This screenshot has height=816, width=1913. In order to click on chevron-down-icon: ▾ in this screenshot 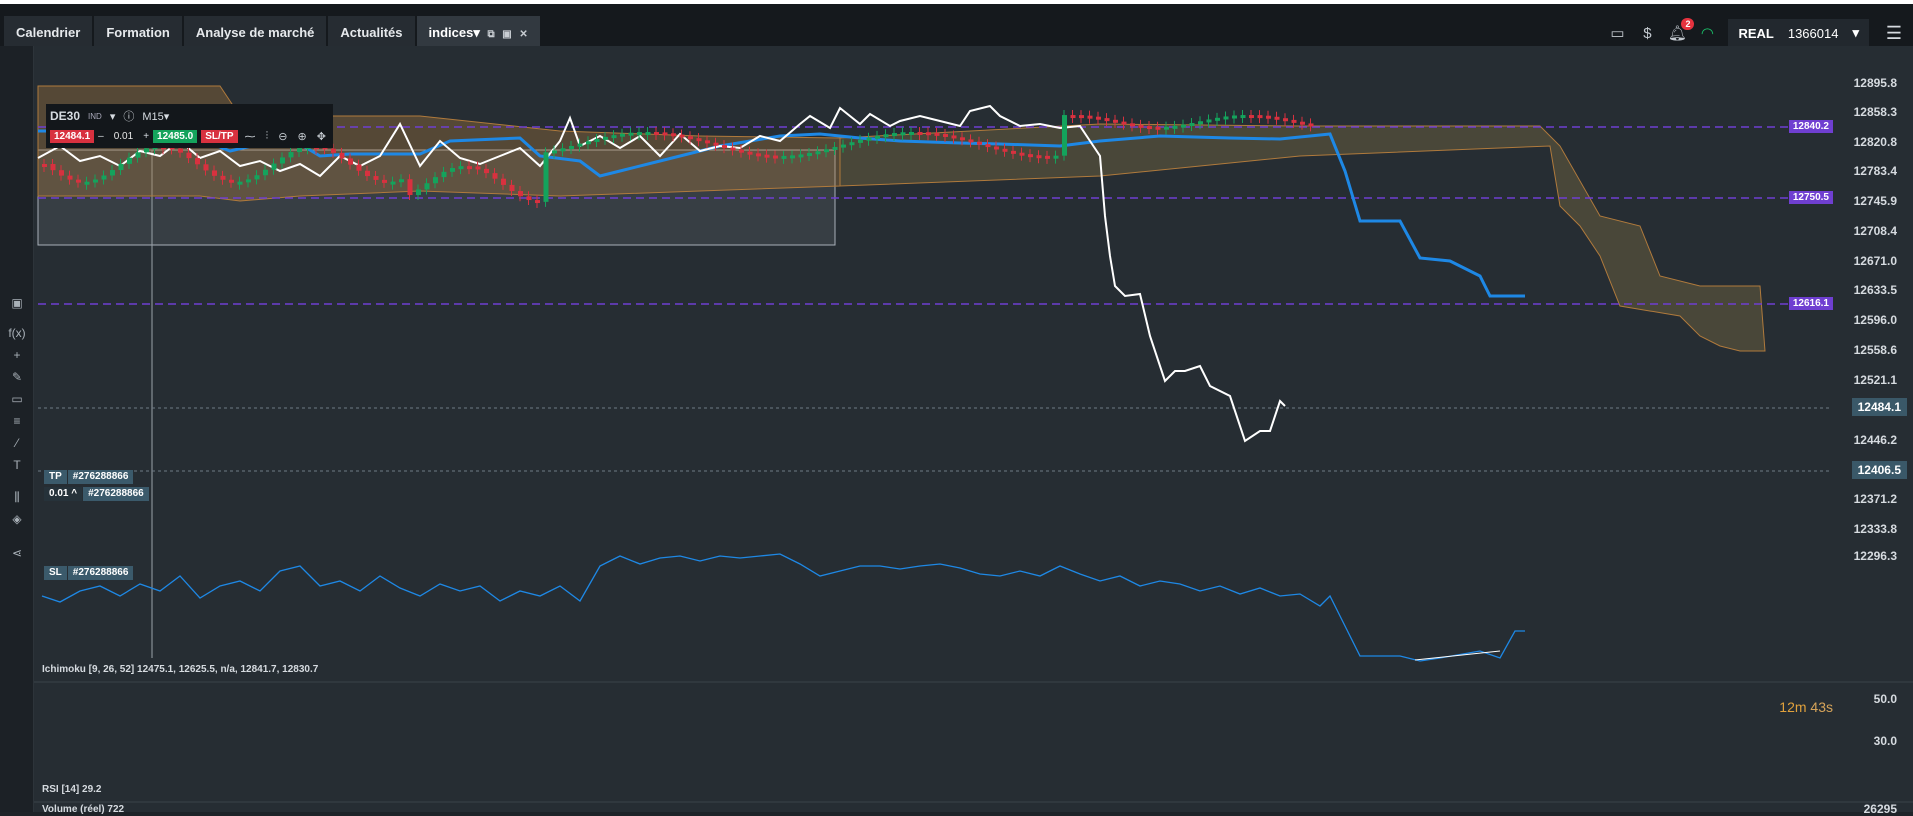, I will do `click(113, 116)`.